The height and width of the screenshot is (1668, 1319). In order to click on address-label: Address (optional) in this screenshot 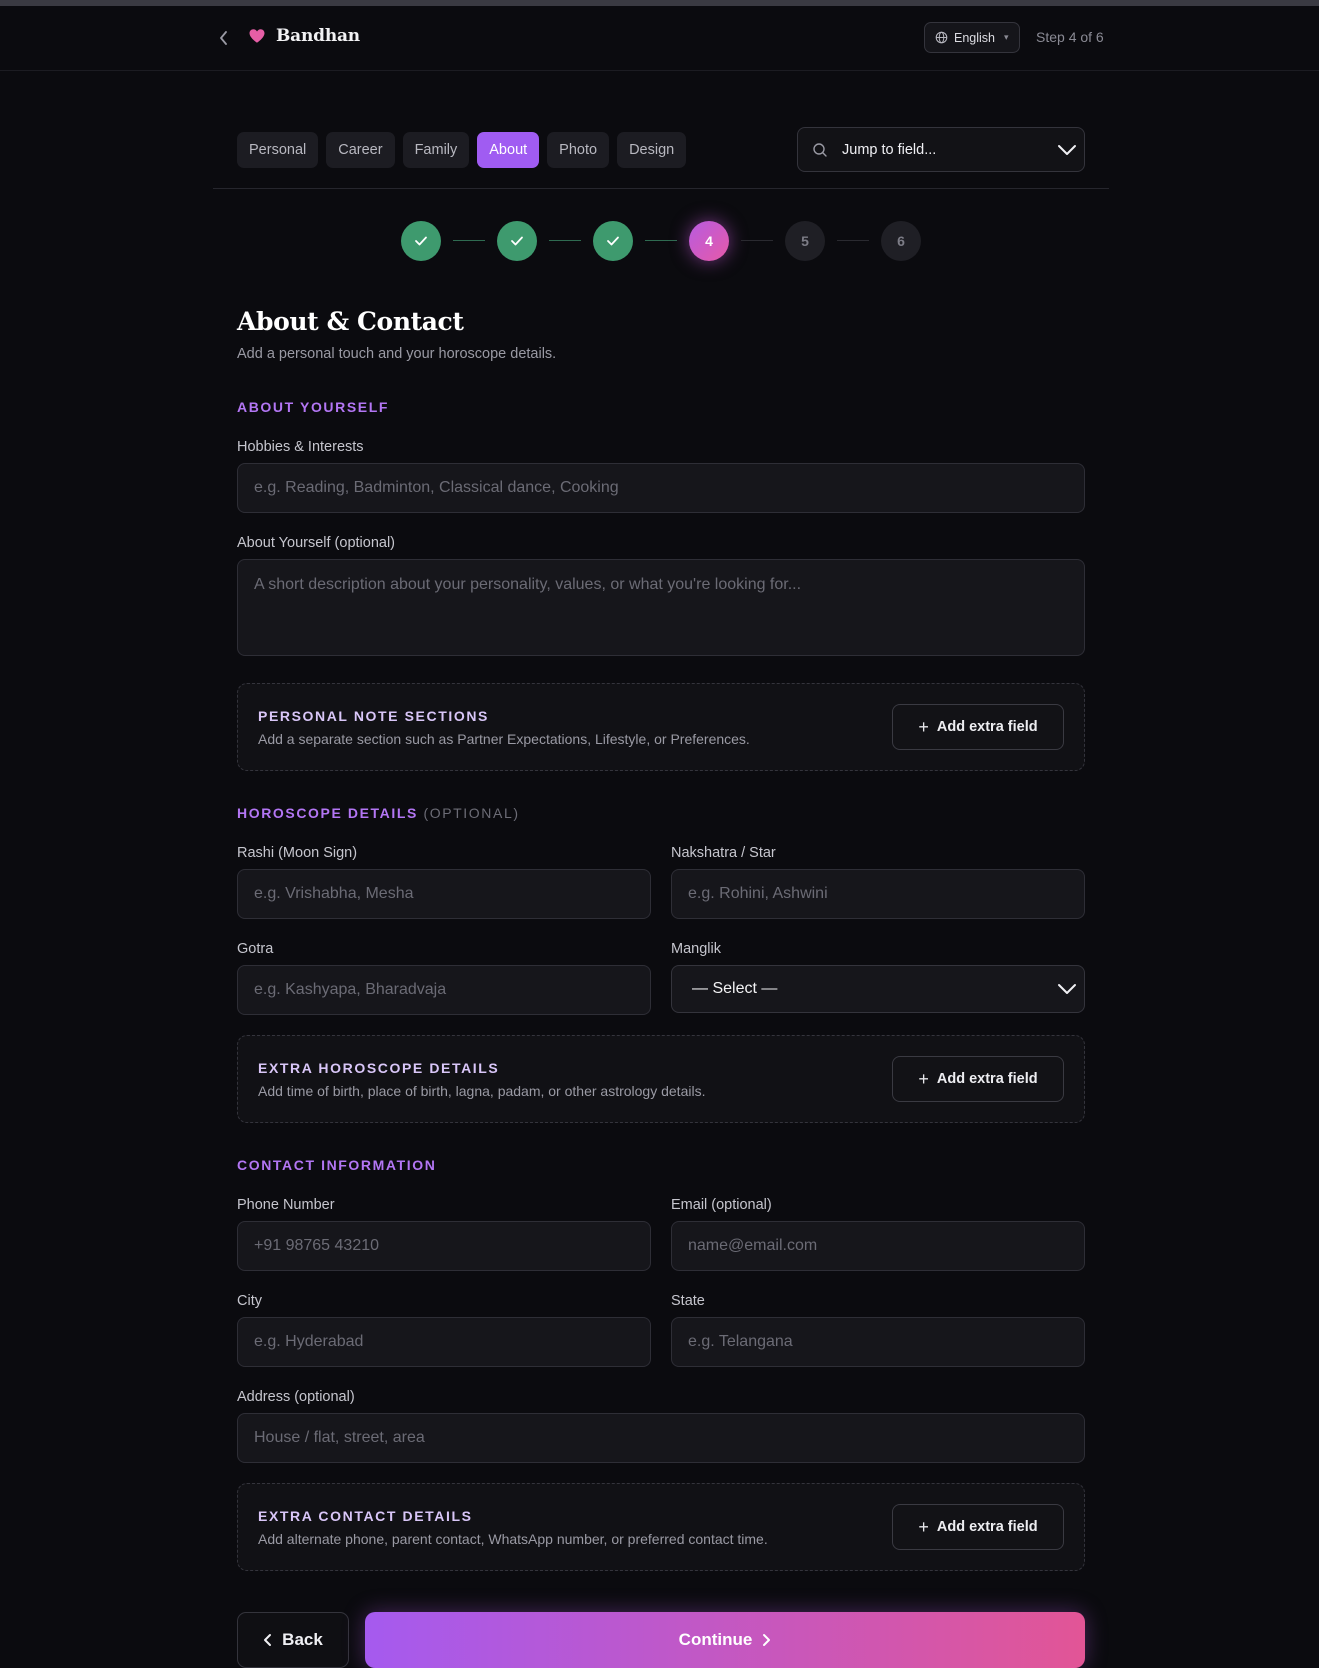, I will do `click(296, 1397)`.